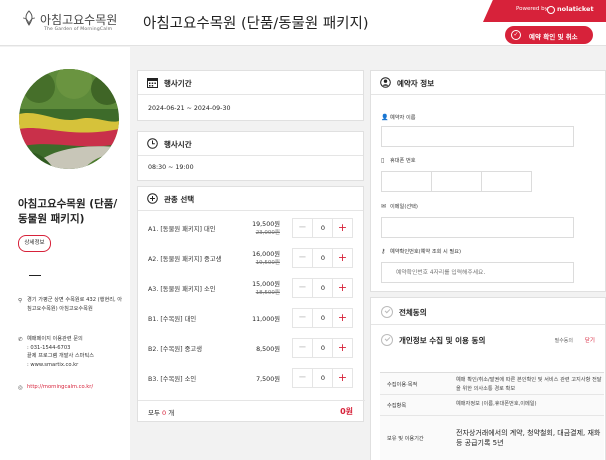 The width and height of the screenshot is (606, 460). Describe the element at coordinates (79, 20) in the screenshot. I see `logo-korean-text: 아침고요수목원` at that location.